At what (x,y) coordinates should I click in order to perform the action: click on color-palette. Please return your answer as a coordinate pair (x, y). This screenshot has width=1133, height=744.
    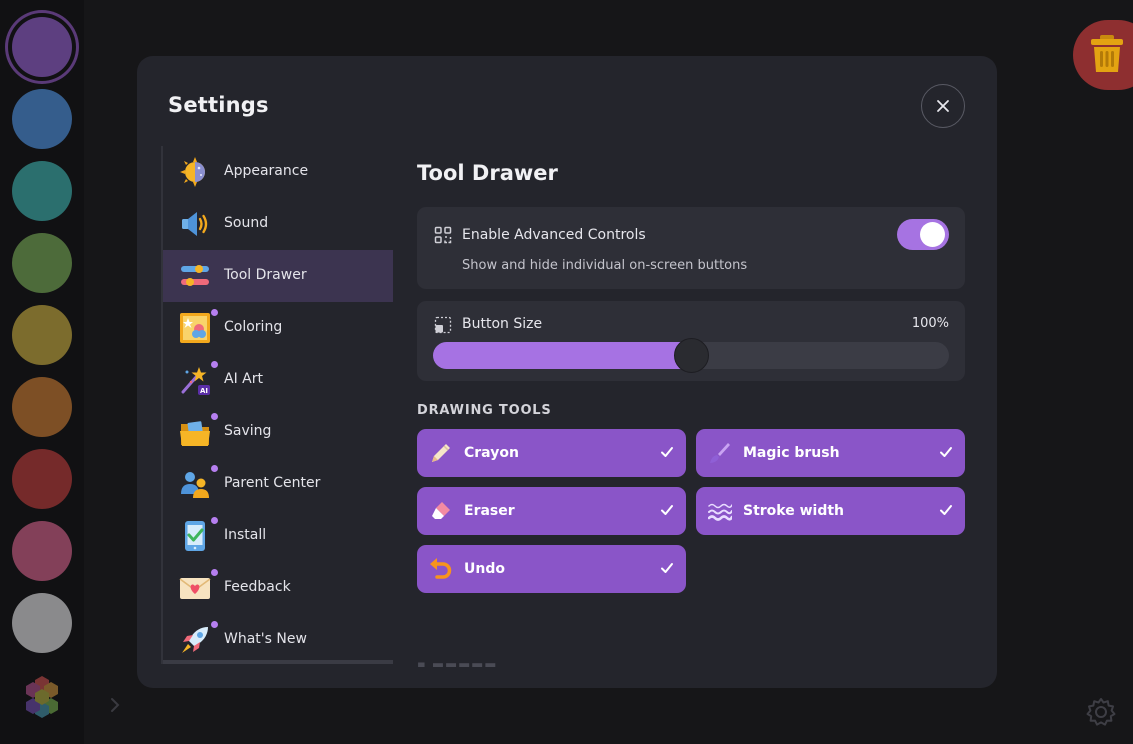
    Looking at the image, I should click on (42, 372).